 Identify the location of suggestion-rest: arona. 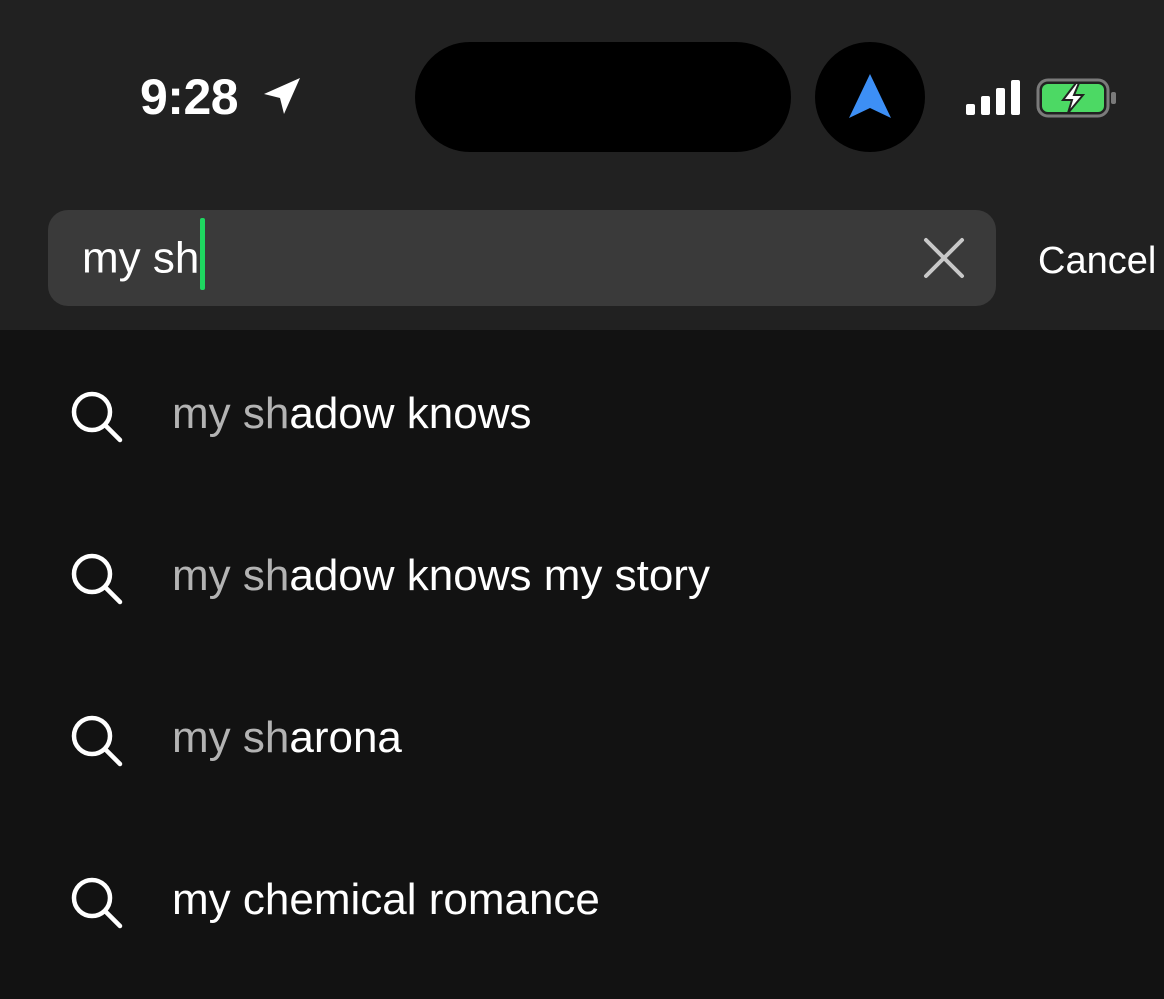
(345, 737).